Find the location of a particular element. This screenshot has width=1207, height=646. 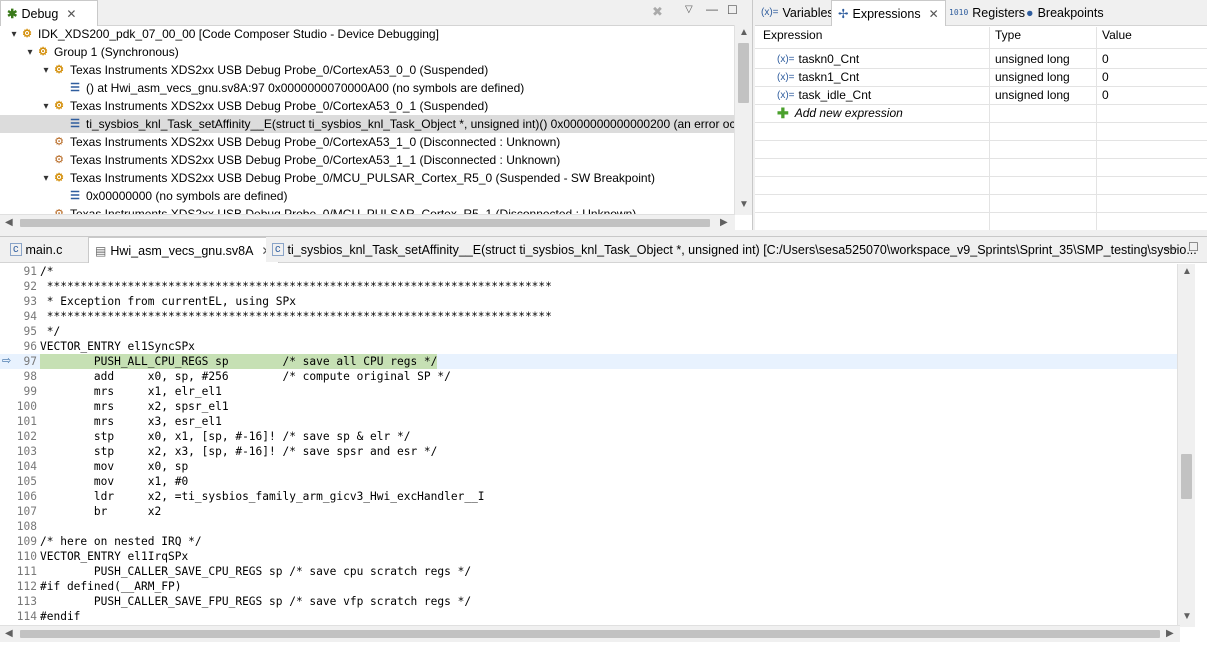

debug-hscroll-thumb is located at coordinates (365, 223).